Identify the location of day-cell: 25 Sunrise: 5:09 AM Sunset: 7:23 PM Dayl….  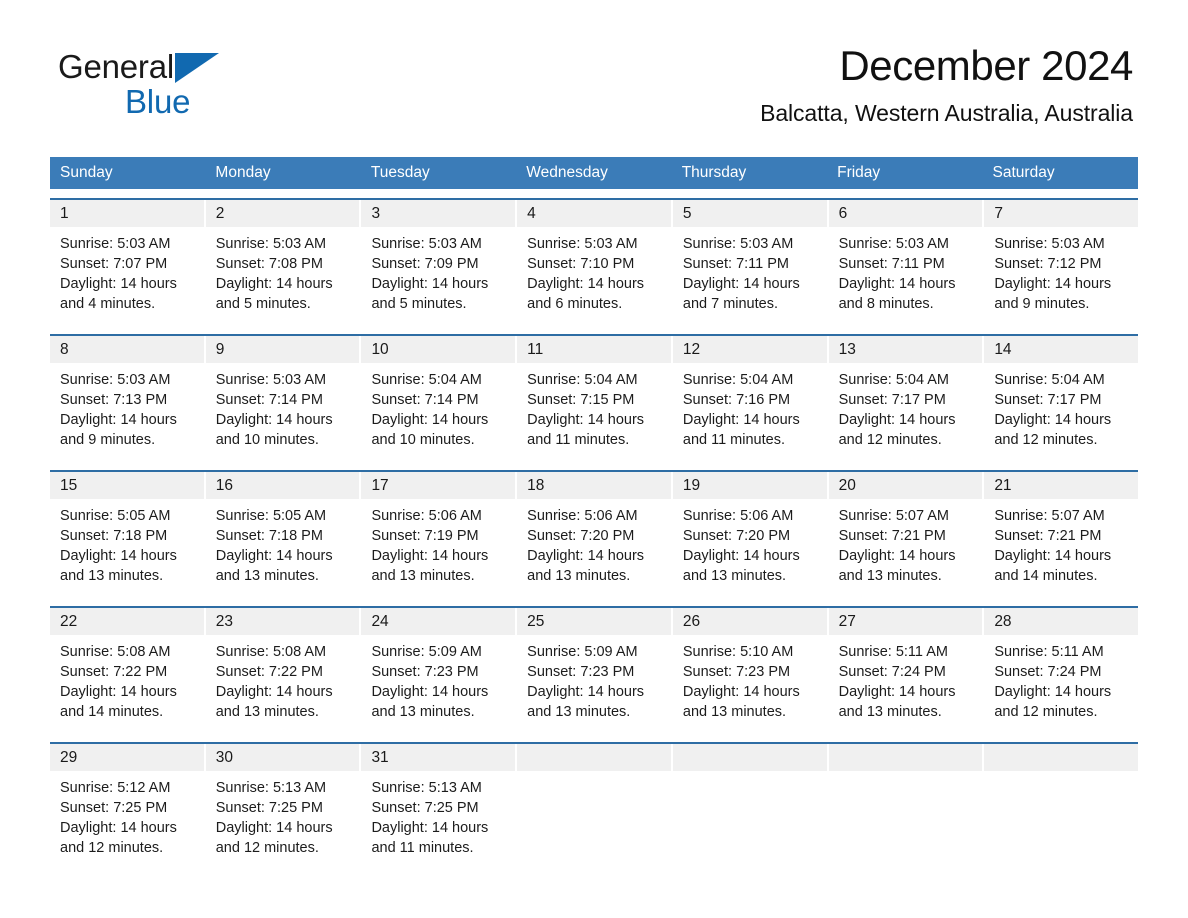
(594, 670).